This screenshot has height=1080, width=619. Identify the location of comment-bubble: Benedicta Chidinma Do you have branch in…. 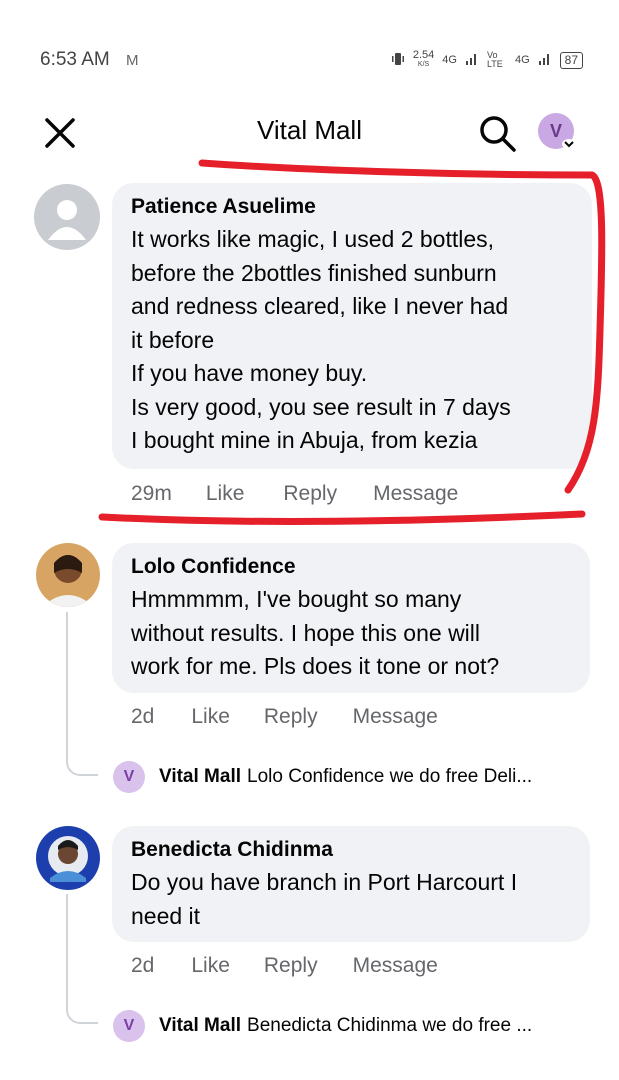
(351, 884).